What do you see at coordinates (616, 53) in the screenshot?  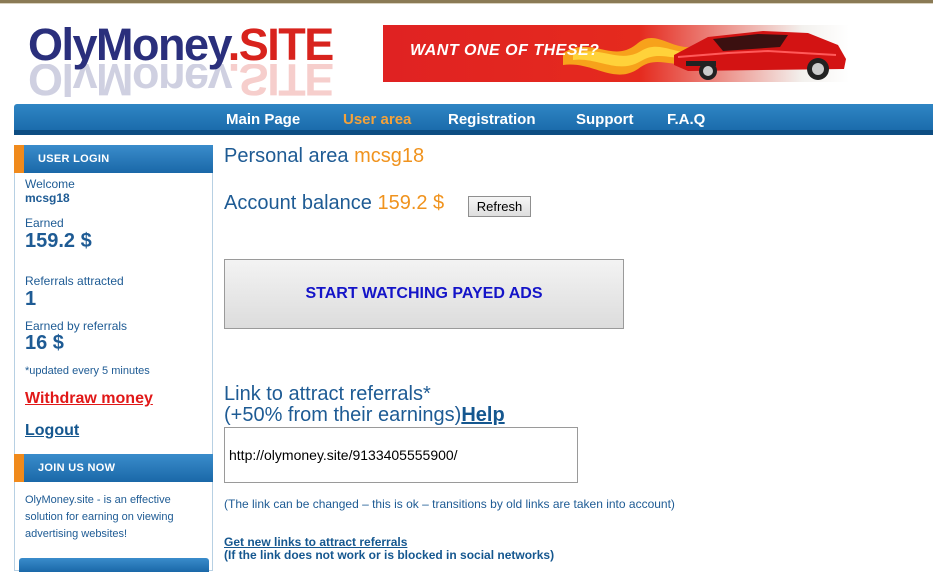 I see `ad-banner: WANT ONE OF THESE?` at bounding box center [616, 53].